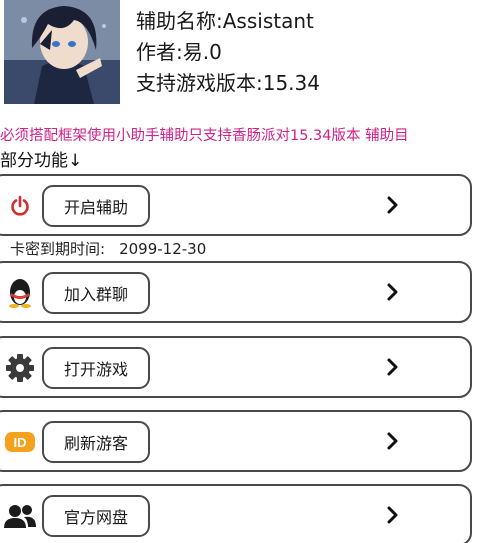  What do you see at coordinates (163, 249) in the screenshot?
I see `expiry-value: 2099-12-30` at bounding box center [163, 249].